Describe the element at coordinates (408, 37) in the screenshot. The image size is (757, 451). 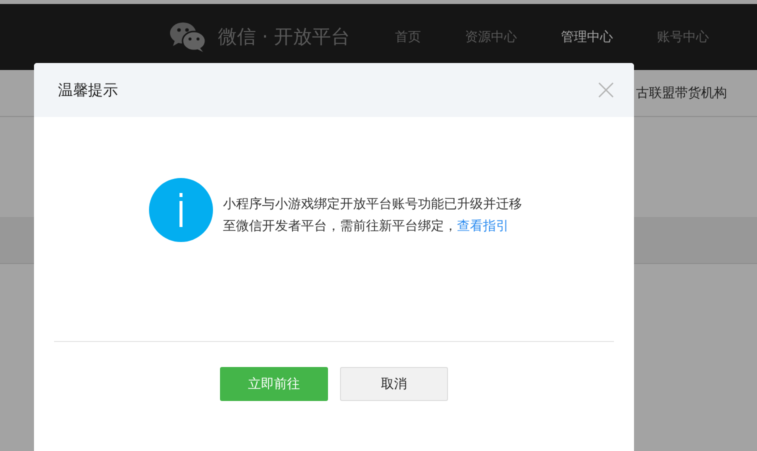
I see `nav-link: 首页` at that location.